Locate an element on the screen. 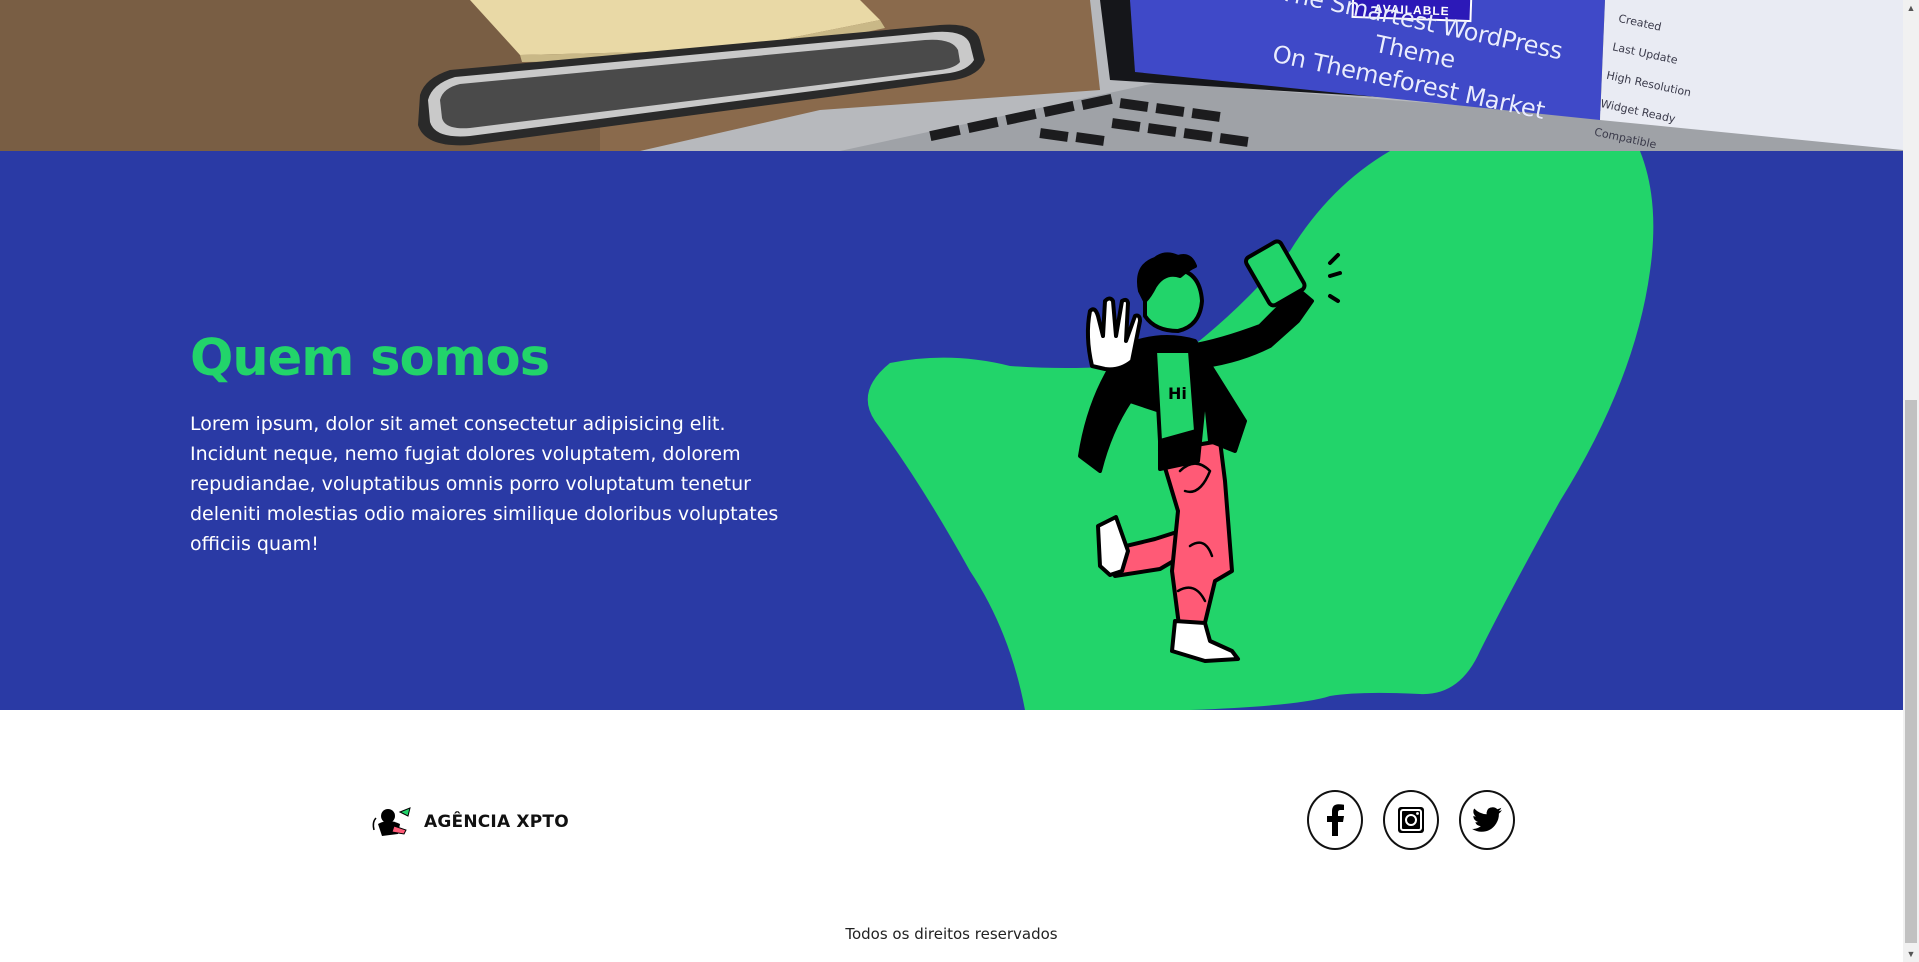 The image size is (1919, 962). scrollbar-thumb is located at coordinates (1911, 671).